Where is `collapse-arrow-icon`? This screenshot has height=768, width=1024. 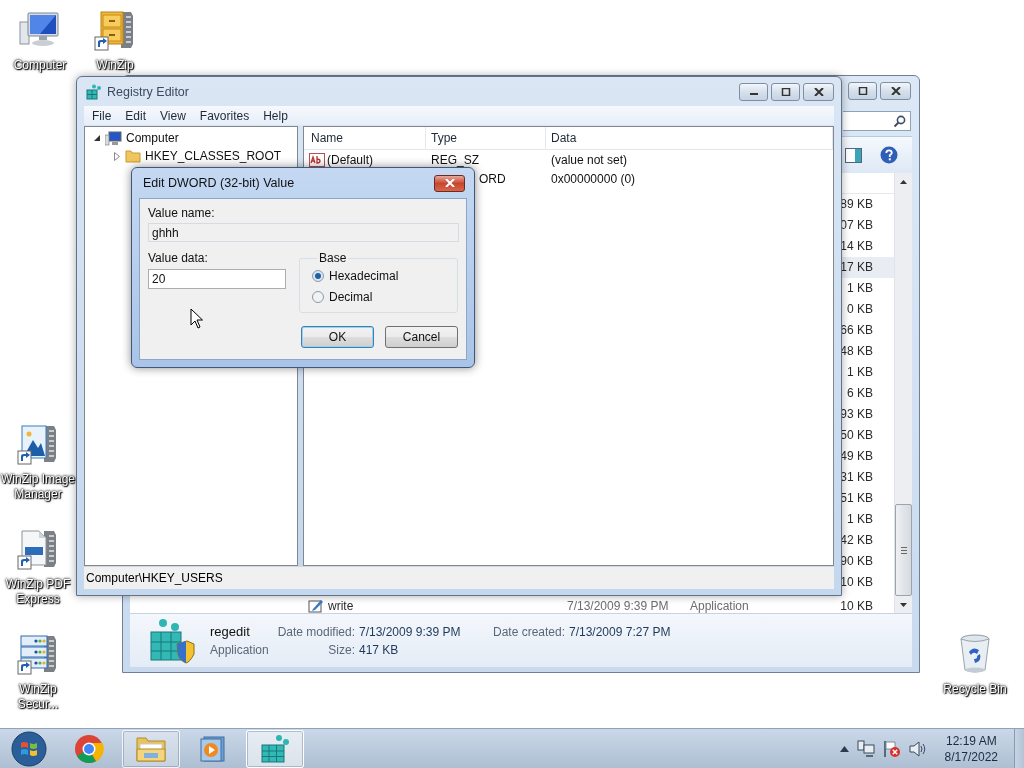
collapse-arrow-icon is located at coordinates (97, 138).